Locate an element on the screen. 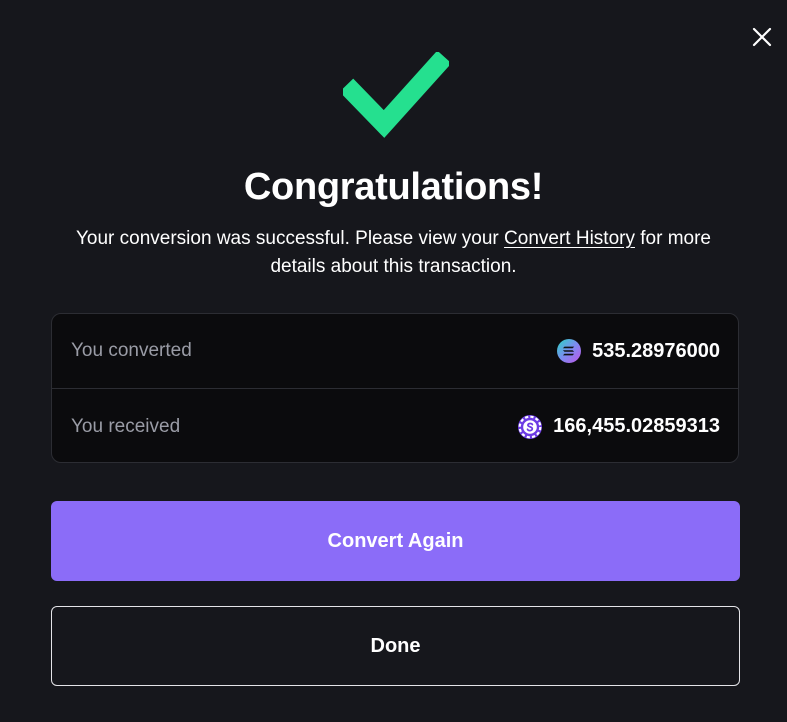 The width and height of the screenshot is (787, 722). converted-amount: 535.28976000 is located at coordinates (656, 350).